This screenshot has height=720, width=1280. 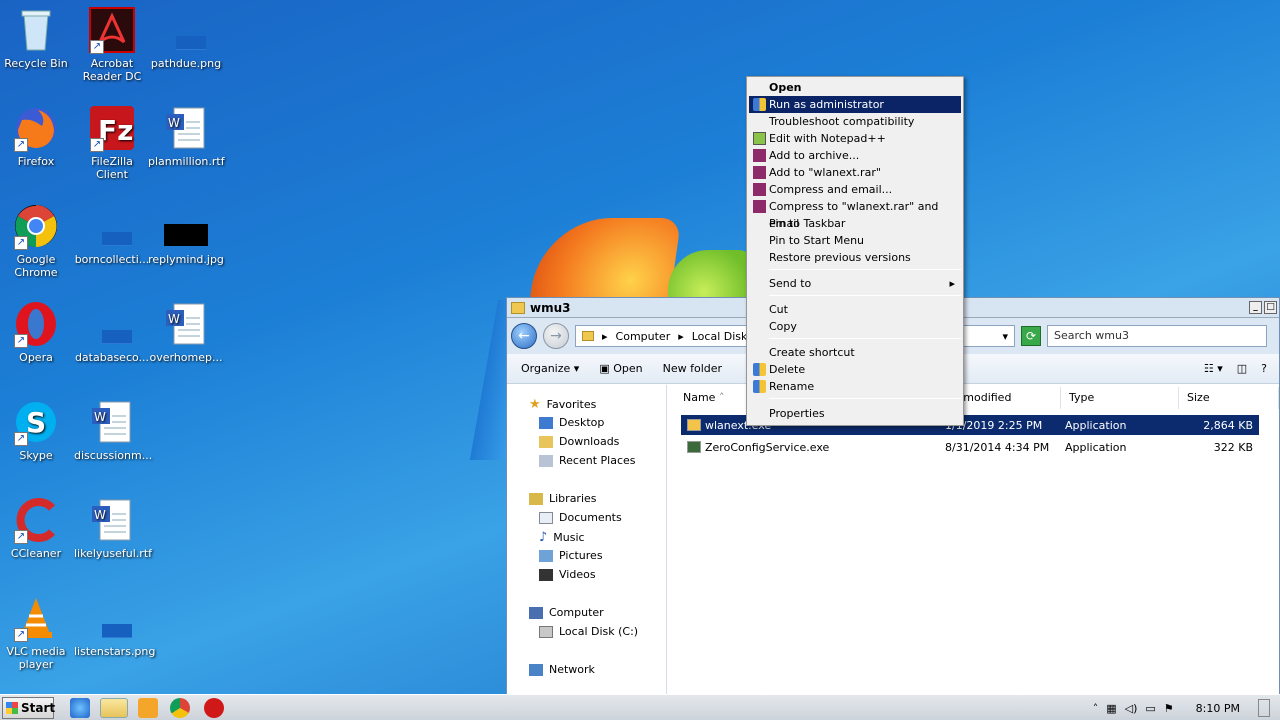 What do you see at coordinates (186, 38) in the screenshot?
I see `desktop-icon-pathdue: pathdue.png` at bounding box center [186, 38].